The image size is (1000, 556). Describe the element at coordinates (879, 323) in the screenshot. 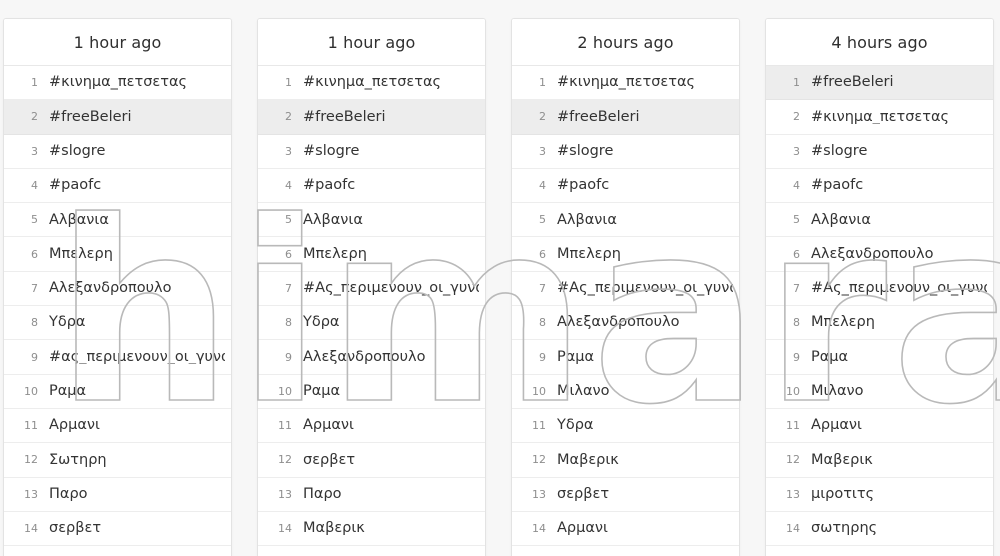

I see `trend-list-item: 8 Μπελερη` at that location.